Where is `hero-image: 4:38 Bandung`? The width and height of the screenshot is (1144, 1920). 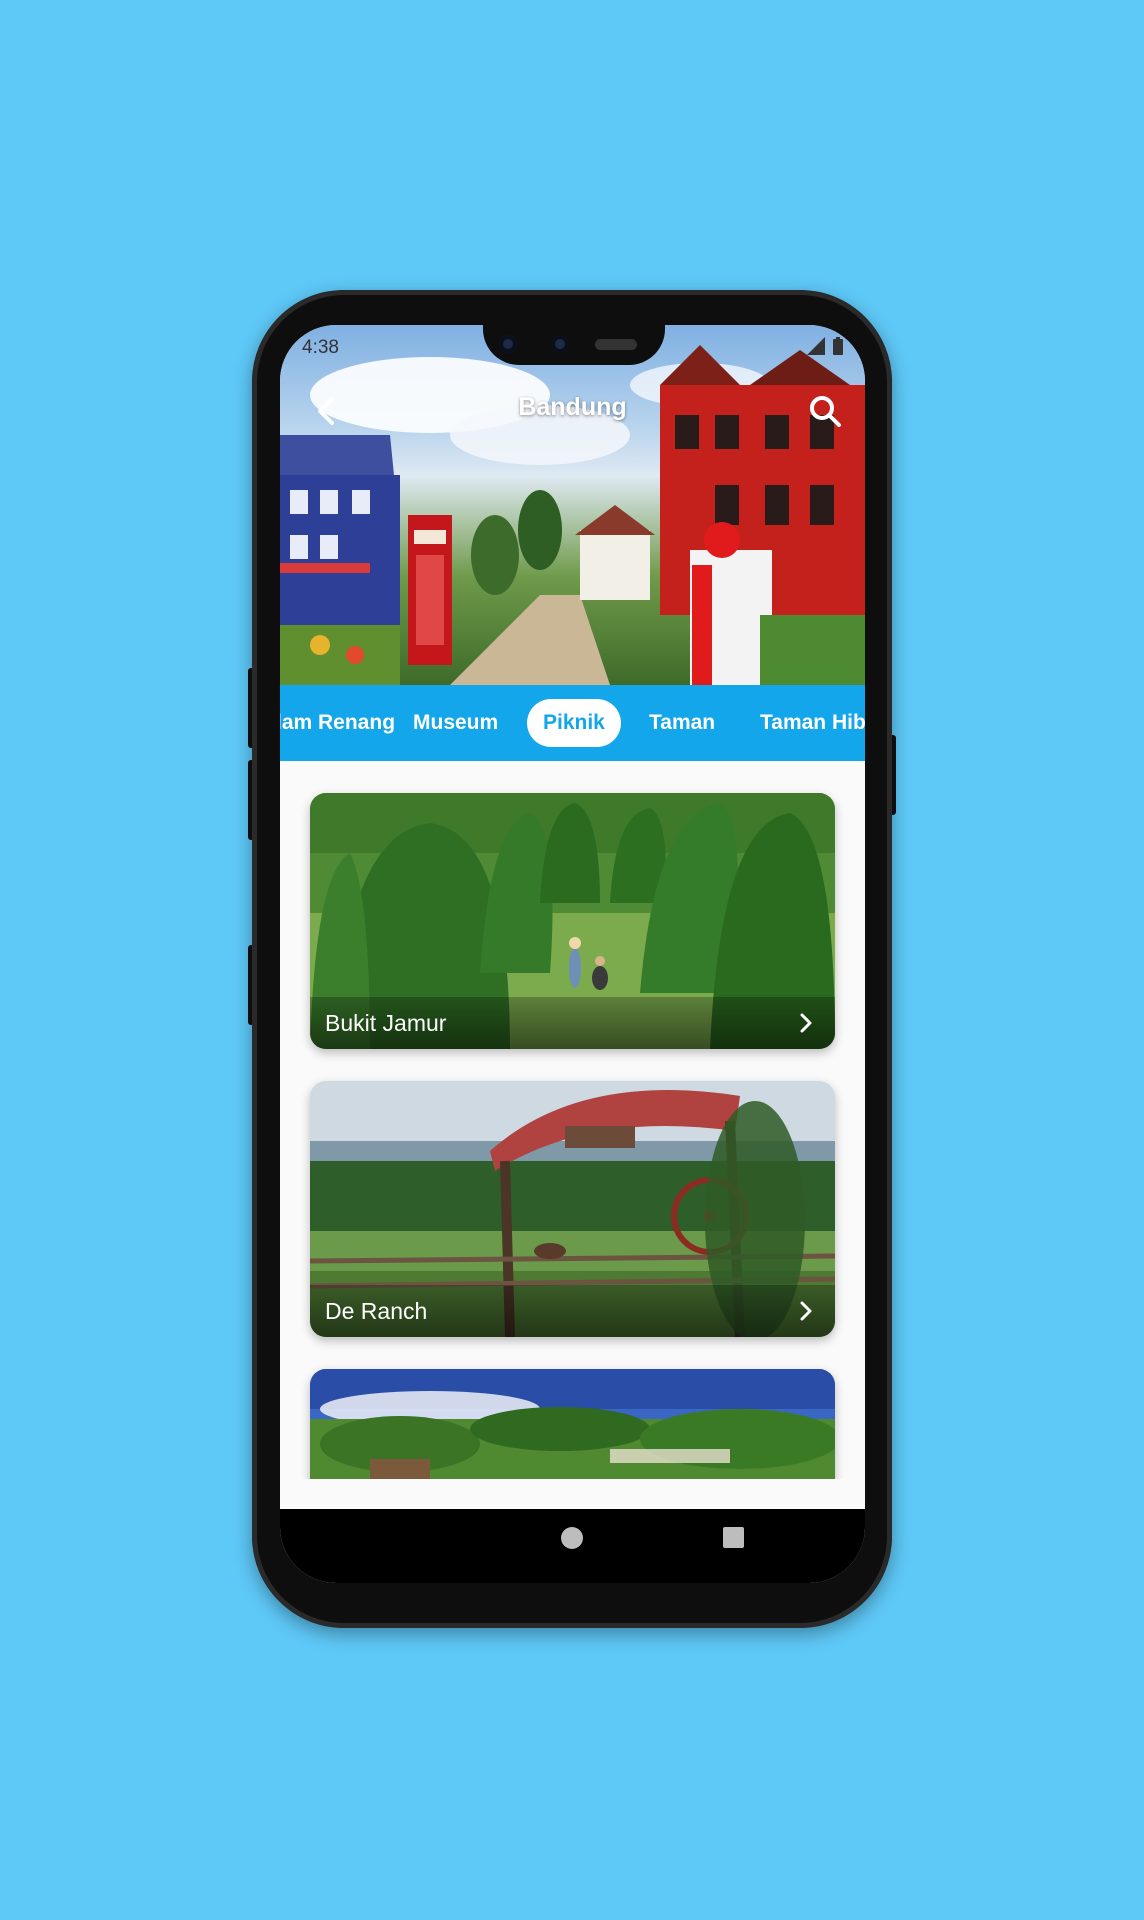
hero-image: 4:38 Bandung is located at coordinates (572, 505).